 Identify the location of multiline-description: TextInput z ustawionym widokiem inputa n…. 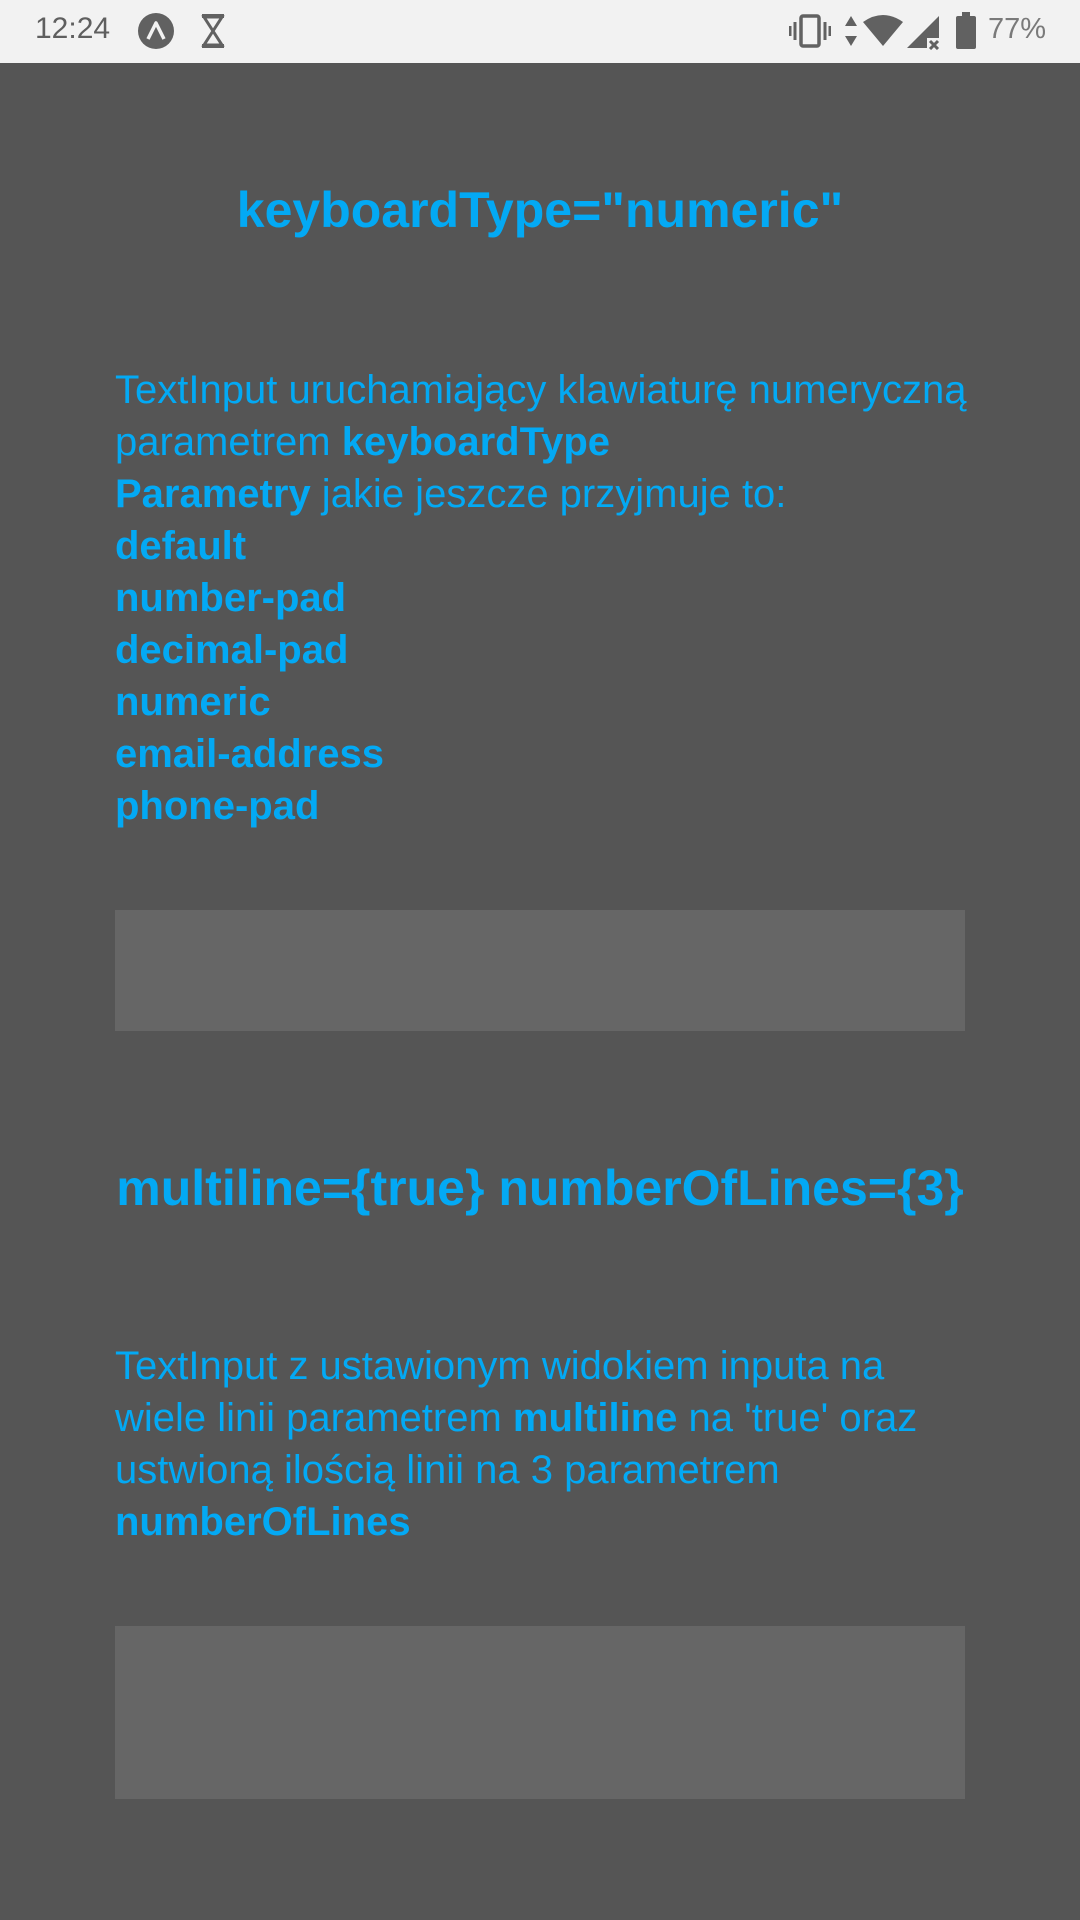
(550, 1444).